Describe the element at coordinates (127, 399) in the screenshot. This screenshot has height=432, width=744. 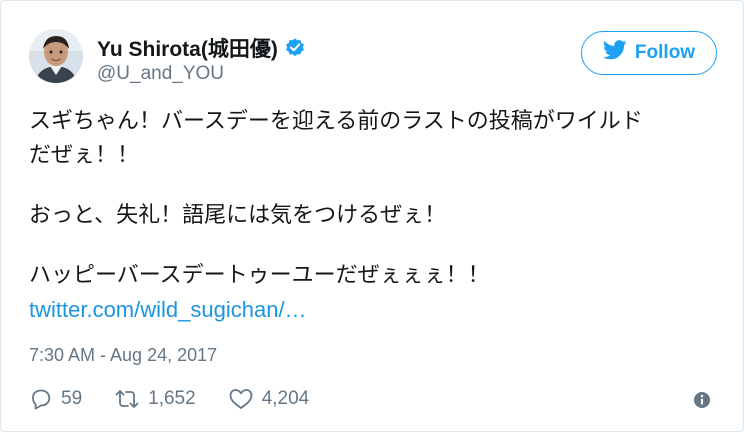
I see `retweet-icon` at that location.